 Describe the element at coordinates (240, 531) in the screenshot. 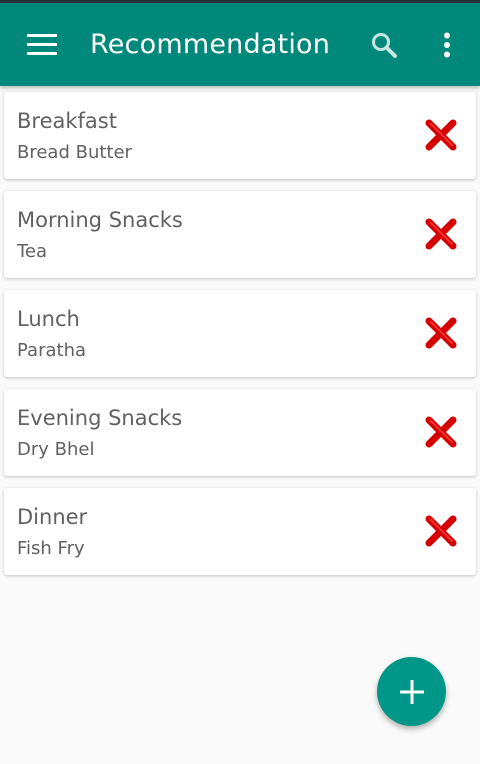

I see `meal-card-dinner: Dinner Fish Fry` at that location.